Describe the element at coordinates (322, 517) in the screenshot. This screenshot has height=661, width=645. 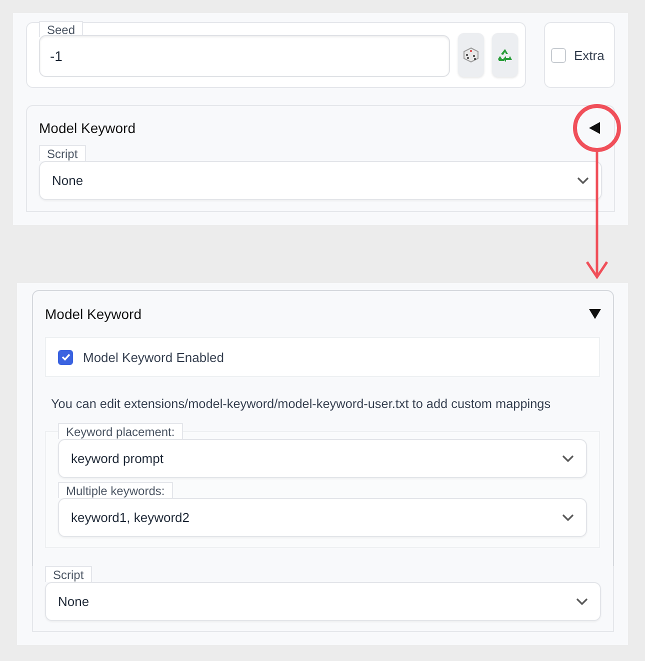
I see `dropdown: keyword1, keyword2` at that location.